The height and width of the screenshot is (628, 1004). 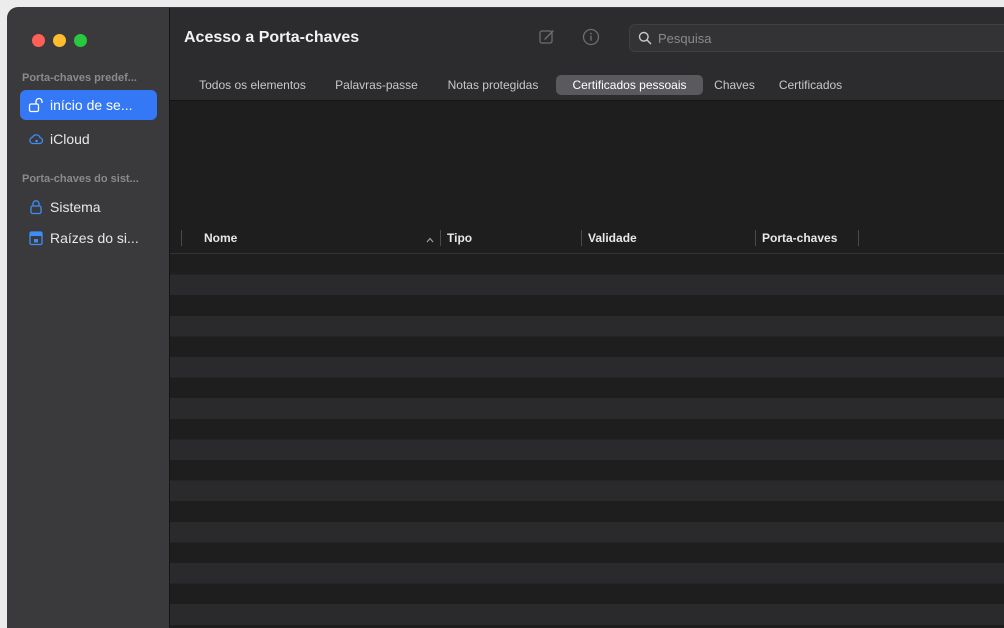 I want to click on tab-all-items: Todos os elementos, so click(x=252, y=85).